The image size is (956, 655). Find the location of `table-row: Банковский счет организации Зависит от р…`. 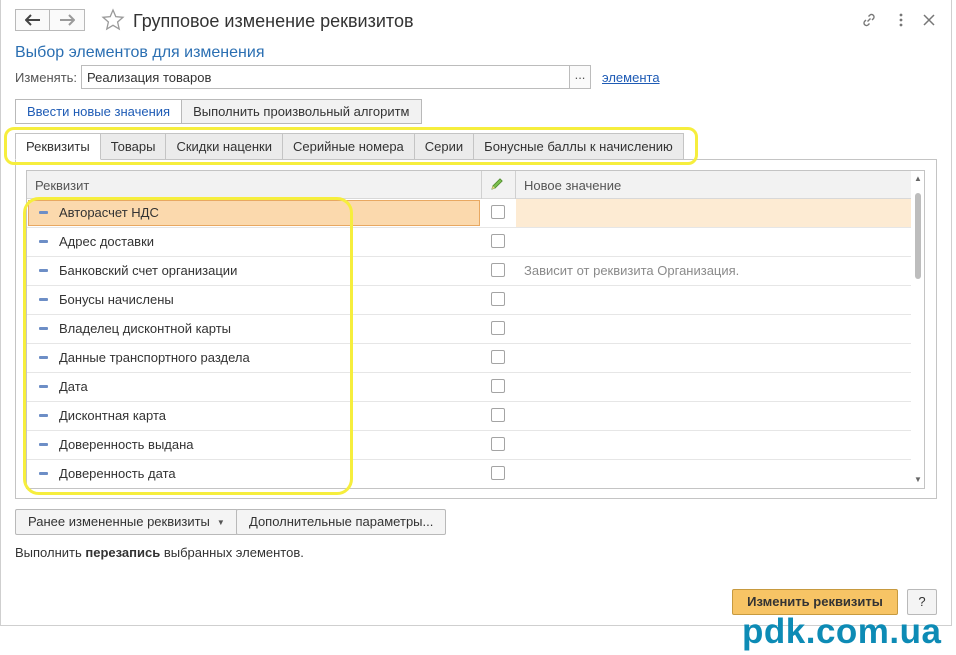

table-row: Банковский счет организации Зависит от р… is located at coordinates (469, 271).